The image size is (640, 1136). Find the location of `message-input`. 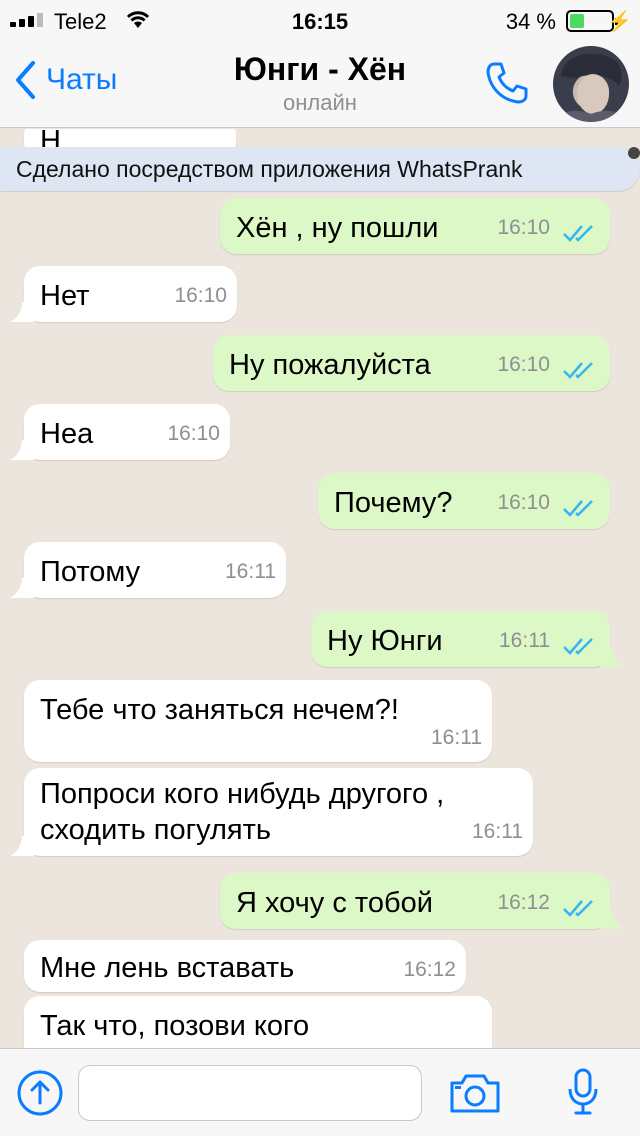

message-input is located at coordinates (250, 1093).